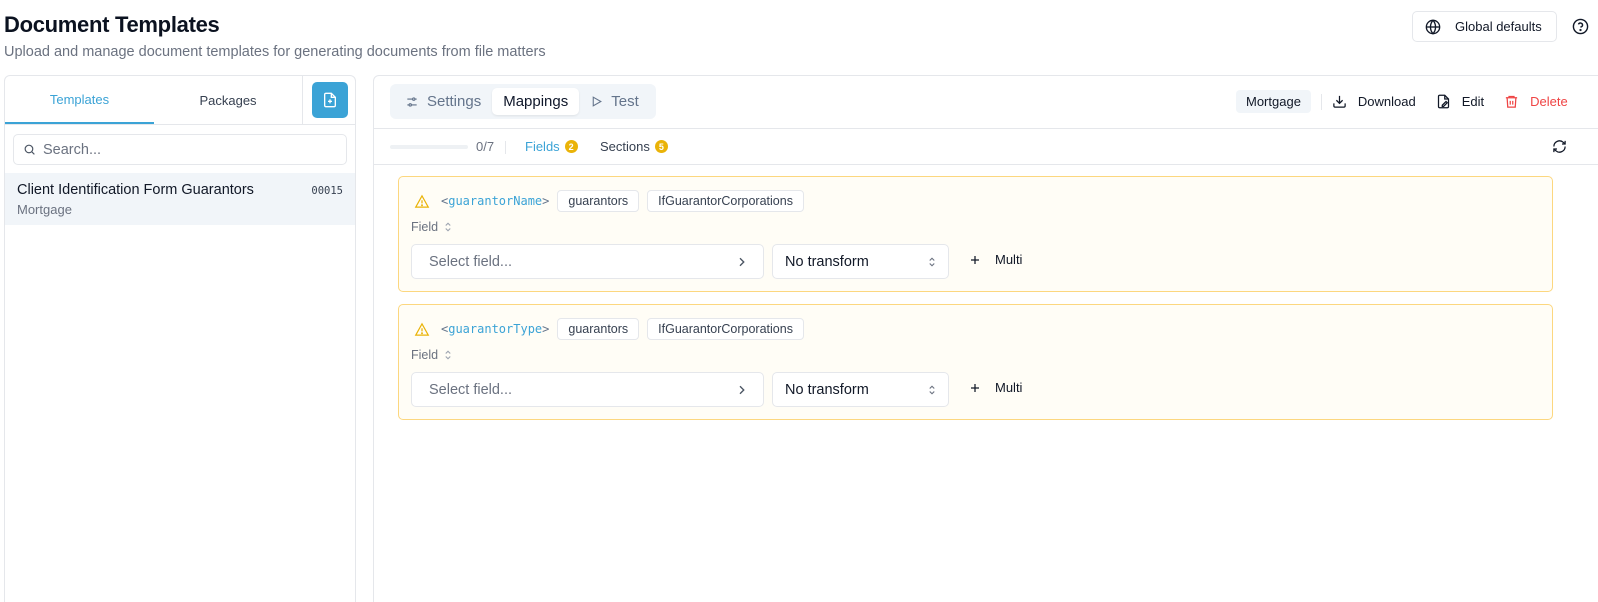  I want to click on search-field, so click(180, 149).